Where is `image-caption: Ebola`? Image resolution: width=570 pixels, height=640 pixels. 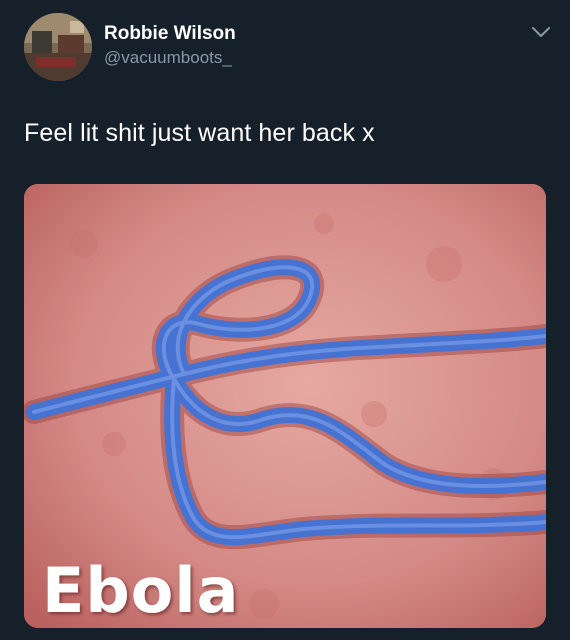 image-caption: Ebola is located at coordinates (141, 590).